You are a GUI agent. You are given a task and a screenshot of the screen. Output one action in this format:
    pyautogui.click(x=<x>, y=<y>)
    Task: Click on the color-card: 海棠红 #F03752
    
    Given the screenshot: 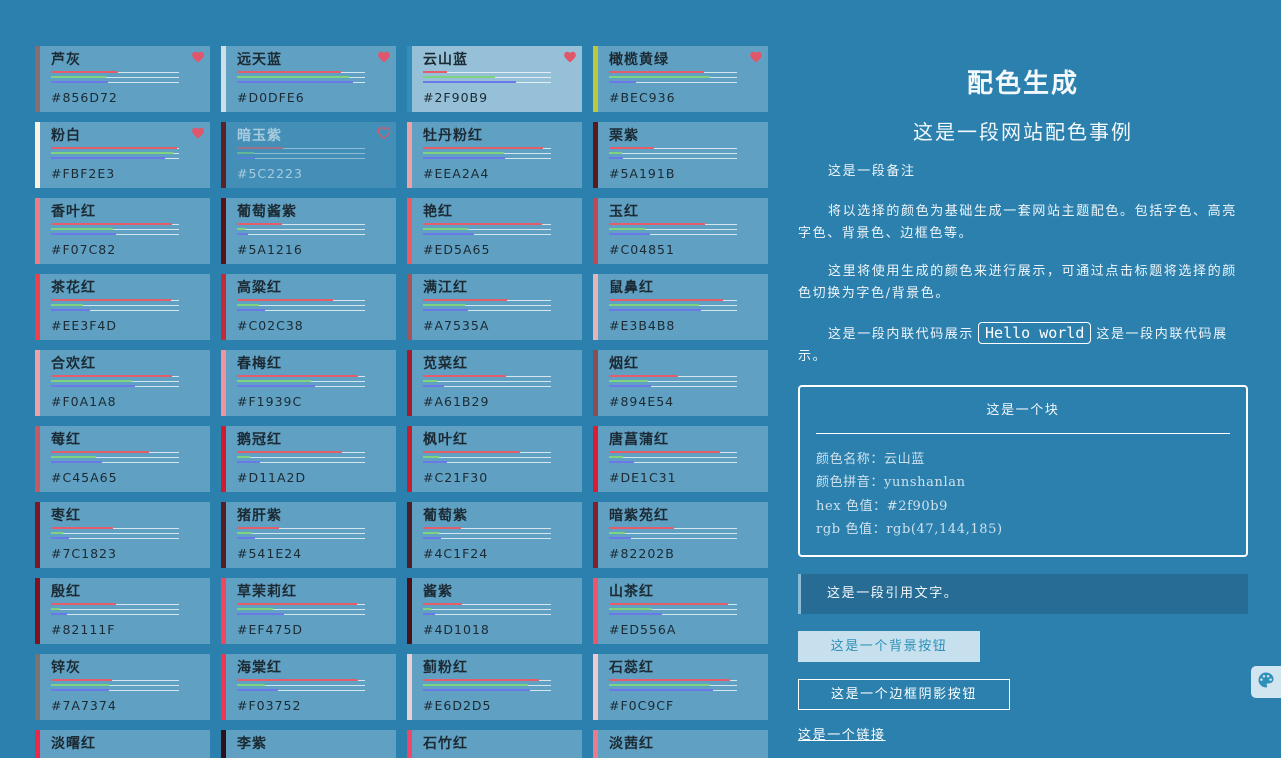 What is the action you would take?
    pyautogui.click(x=308, y=687)
    